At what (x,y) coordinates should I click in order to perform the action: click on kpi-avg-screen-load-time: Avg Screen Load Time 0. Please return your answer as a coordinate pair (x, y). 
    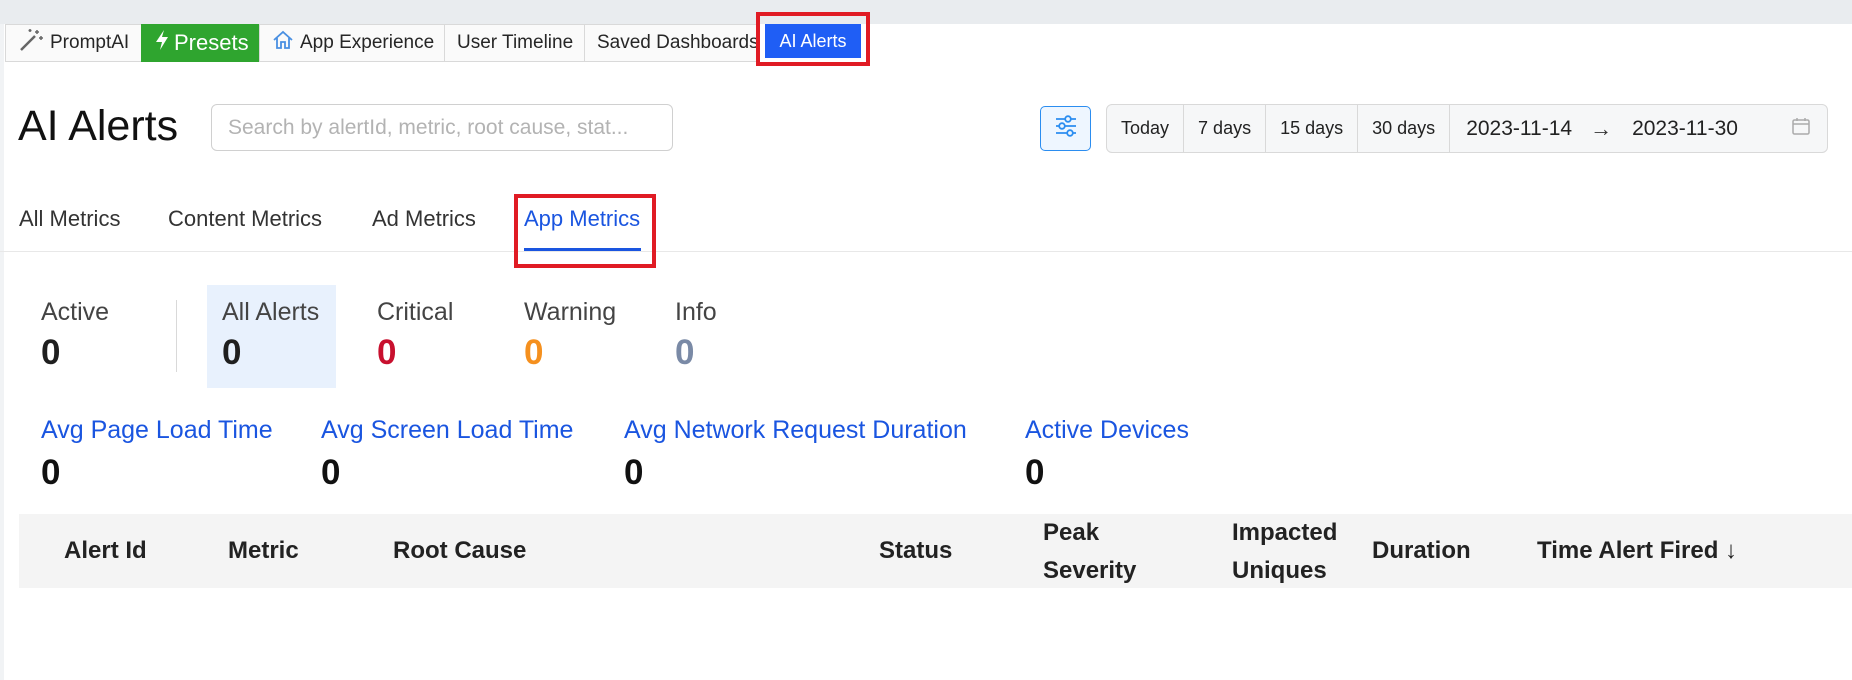
    Looking at the image, I should click on (447, 454).